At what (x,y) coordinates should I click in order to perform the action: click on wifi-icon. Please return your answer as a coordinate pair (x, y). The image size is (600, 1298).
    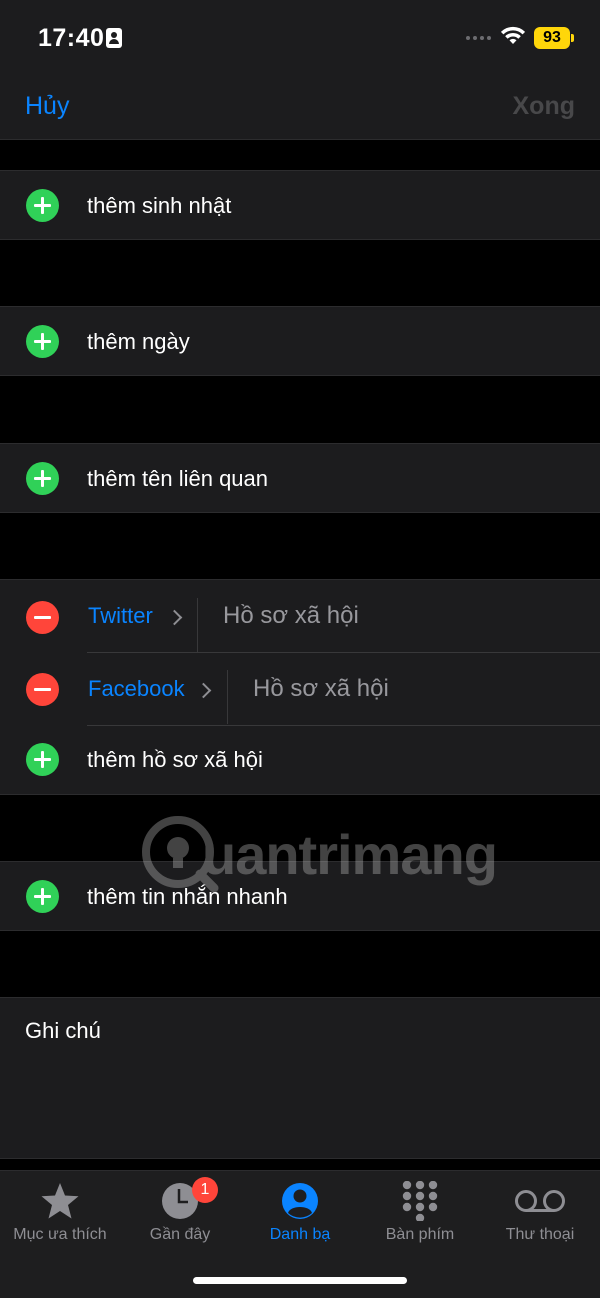
    Looking at the image, I should click on (513, 35).